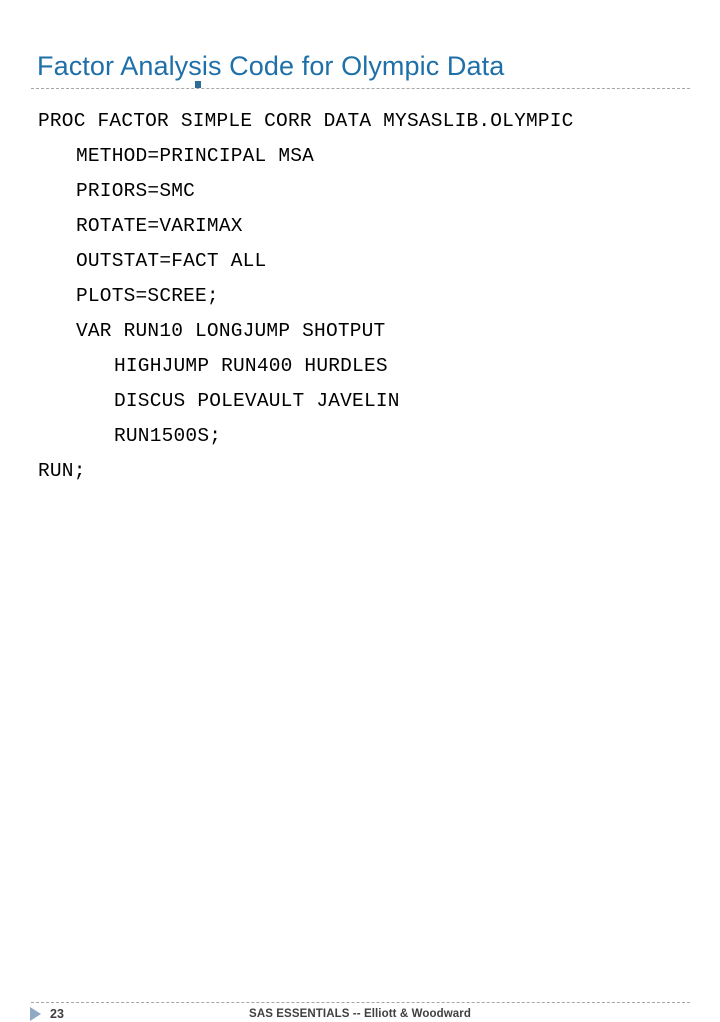 The image size is (720, 1022). Describe the element at coordinates (360, 1002) in the screenshot. I see `footer-divider` at that location.